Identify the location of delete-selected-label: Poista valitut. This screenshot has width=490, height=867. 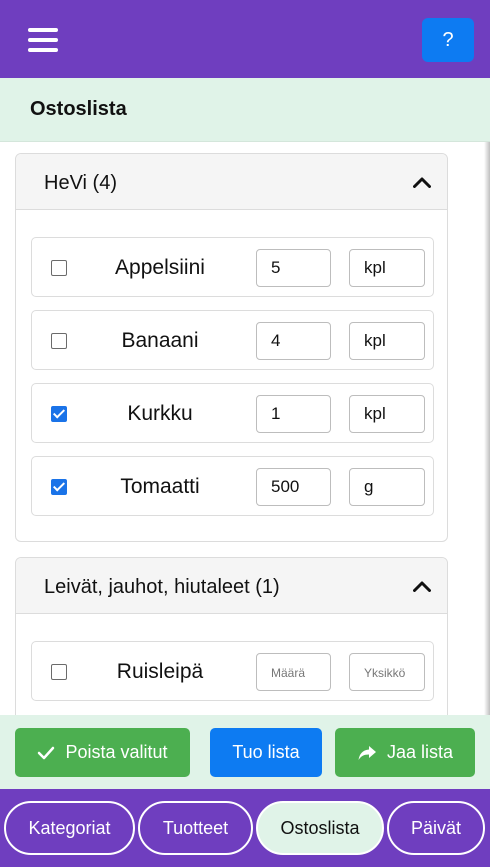
(116, 752).